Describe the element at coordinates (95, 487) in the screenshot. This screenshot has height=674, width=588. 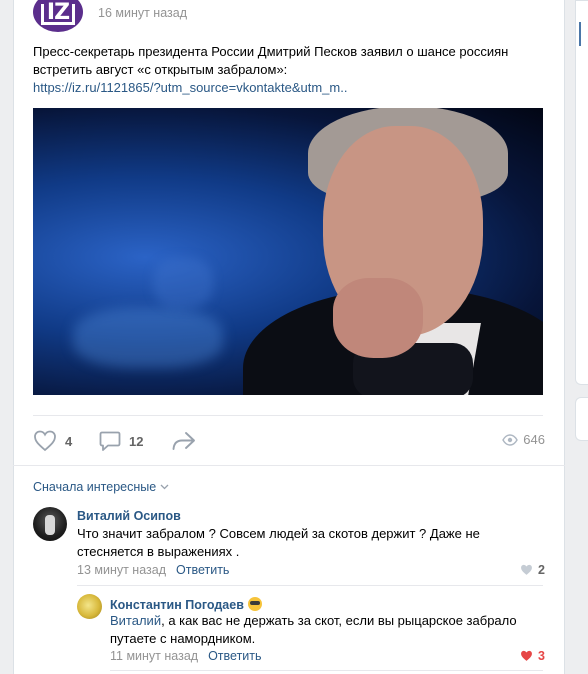
I see `comments-sort-label: Сначала интересные` at that location.